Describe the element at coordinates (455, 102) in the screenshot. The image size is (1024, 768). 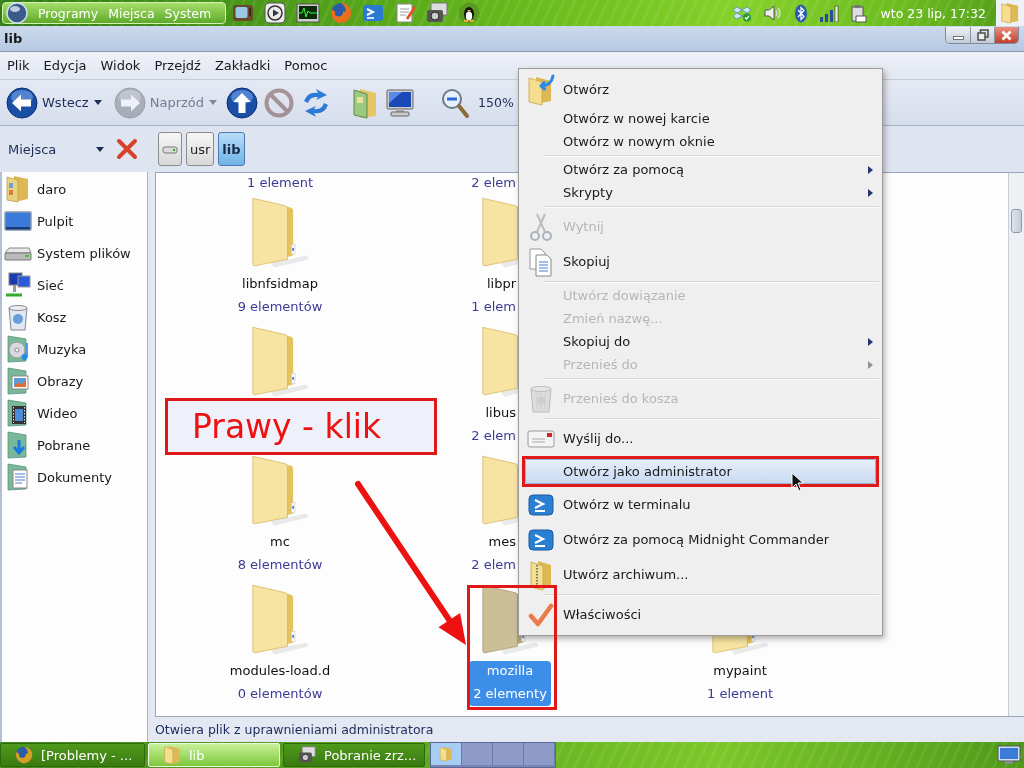
I see `zoom-out-icon` at that location.